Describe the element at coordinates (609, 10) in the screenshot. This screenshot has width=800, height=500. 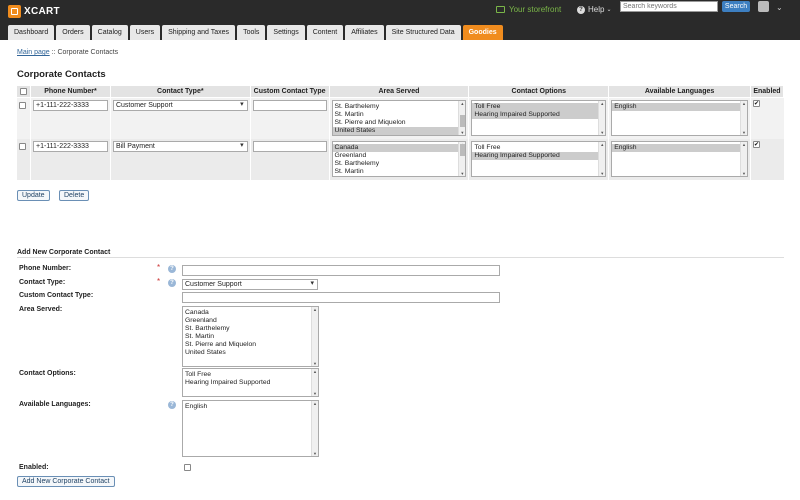
I see `chevron-down-icon: ⌄` at that location.